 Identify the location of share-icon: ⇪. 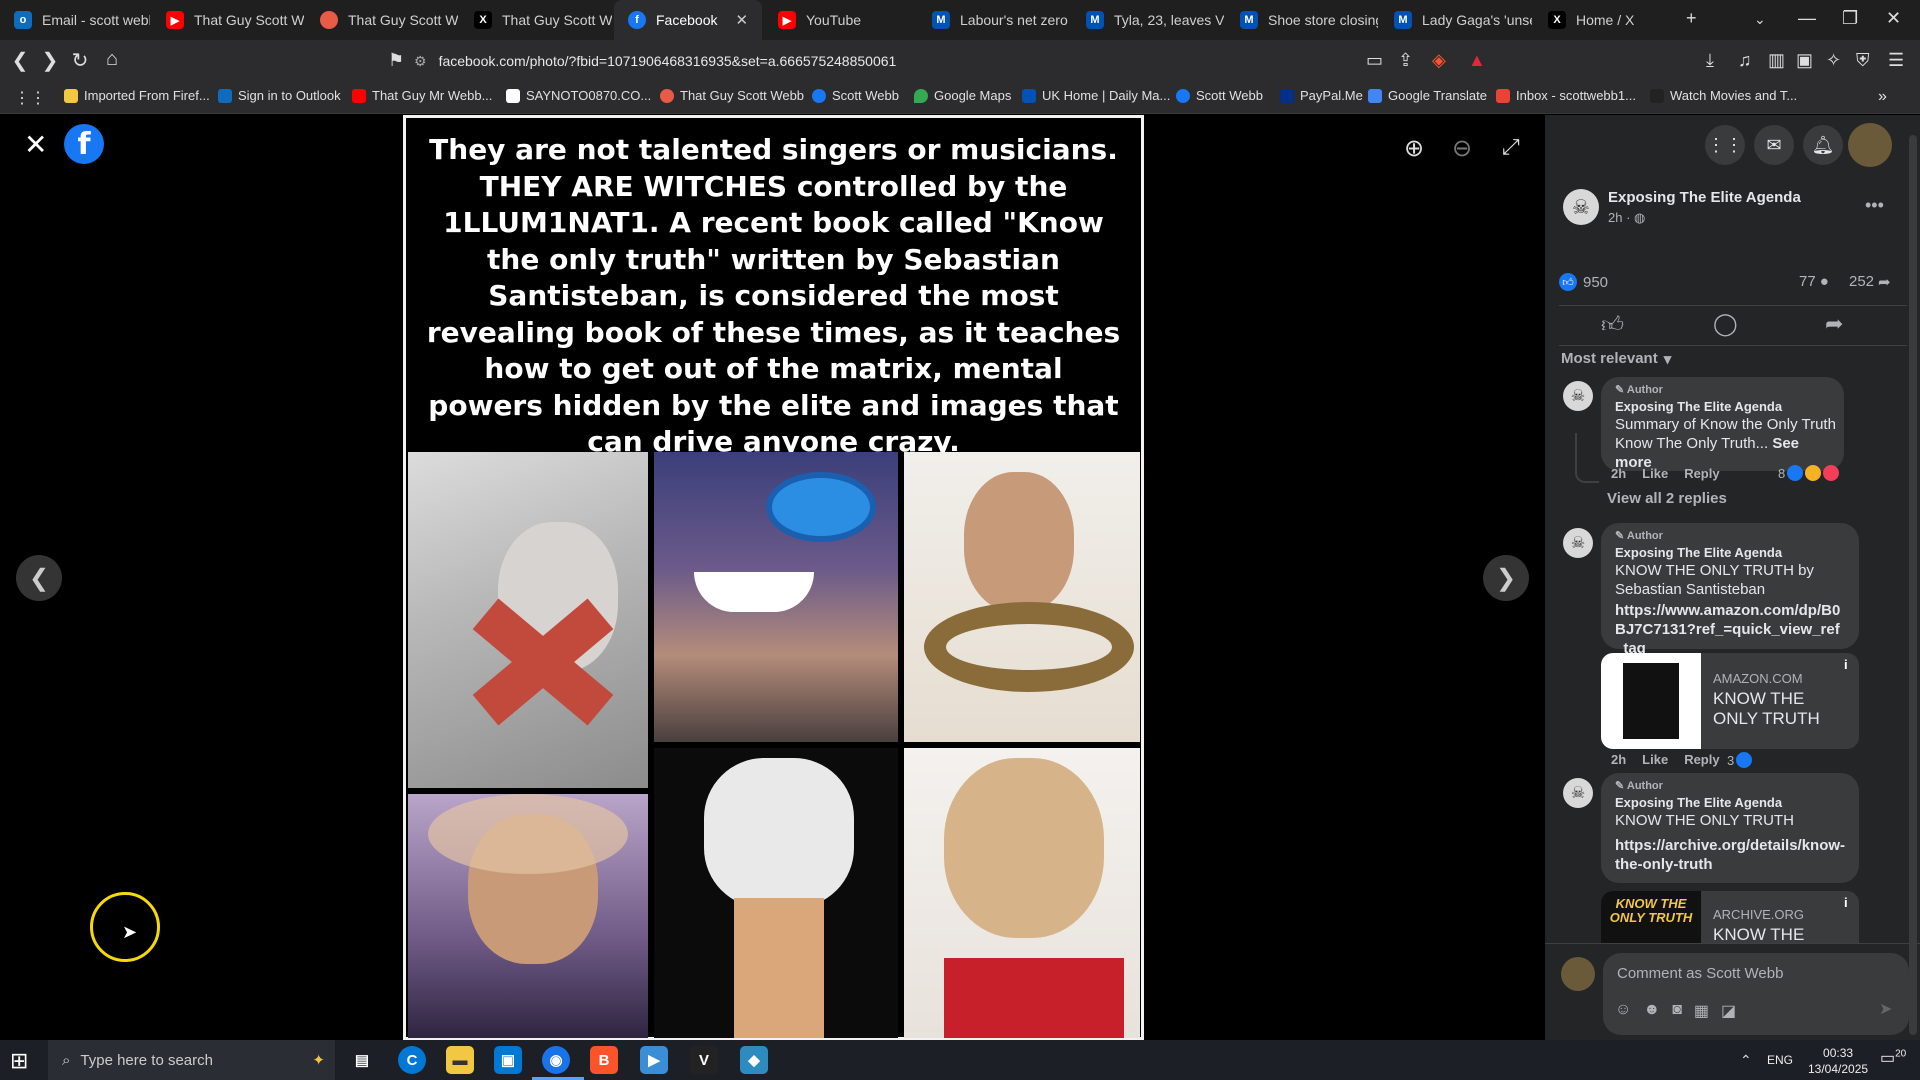
(1405, 60).